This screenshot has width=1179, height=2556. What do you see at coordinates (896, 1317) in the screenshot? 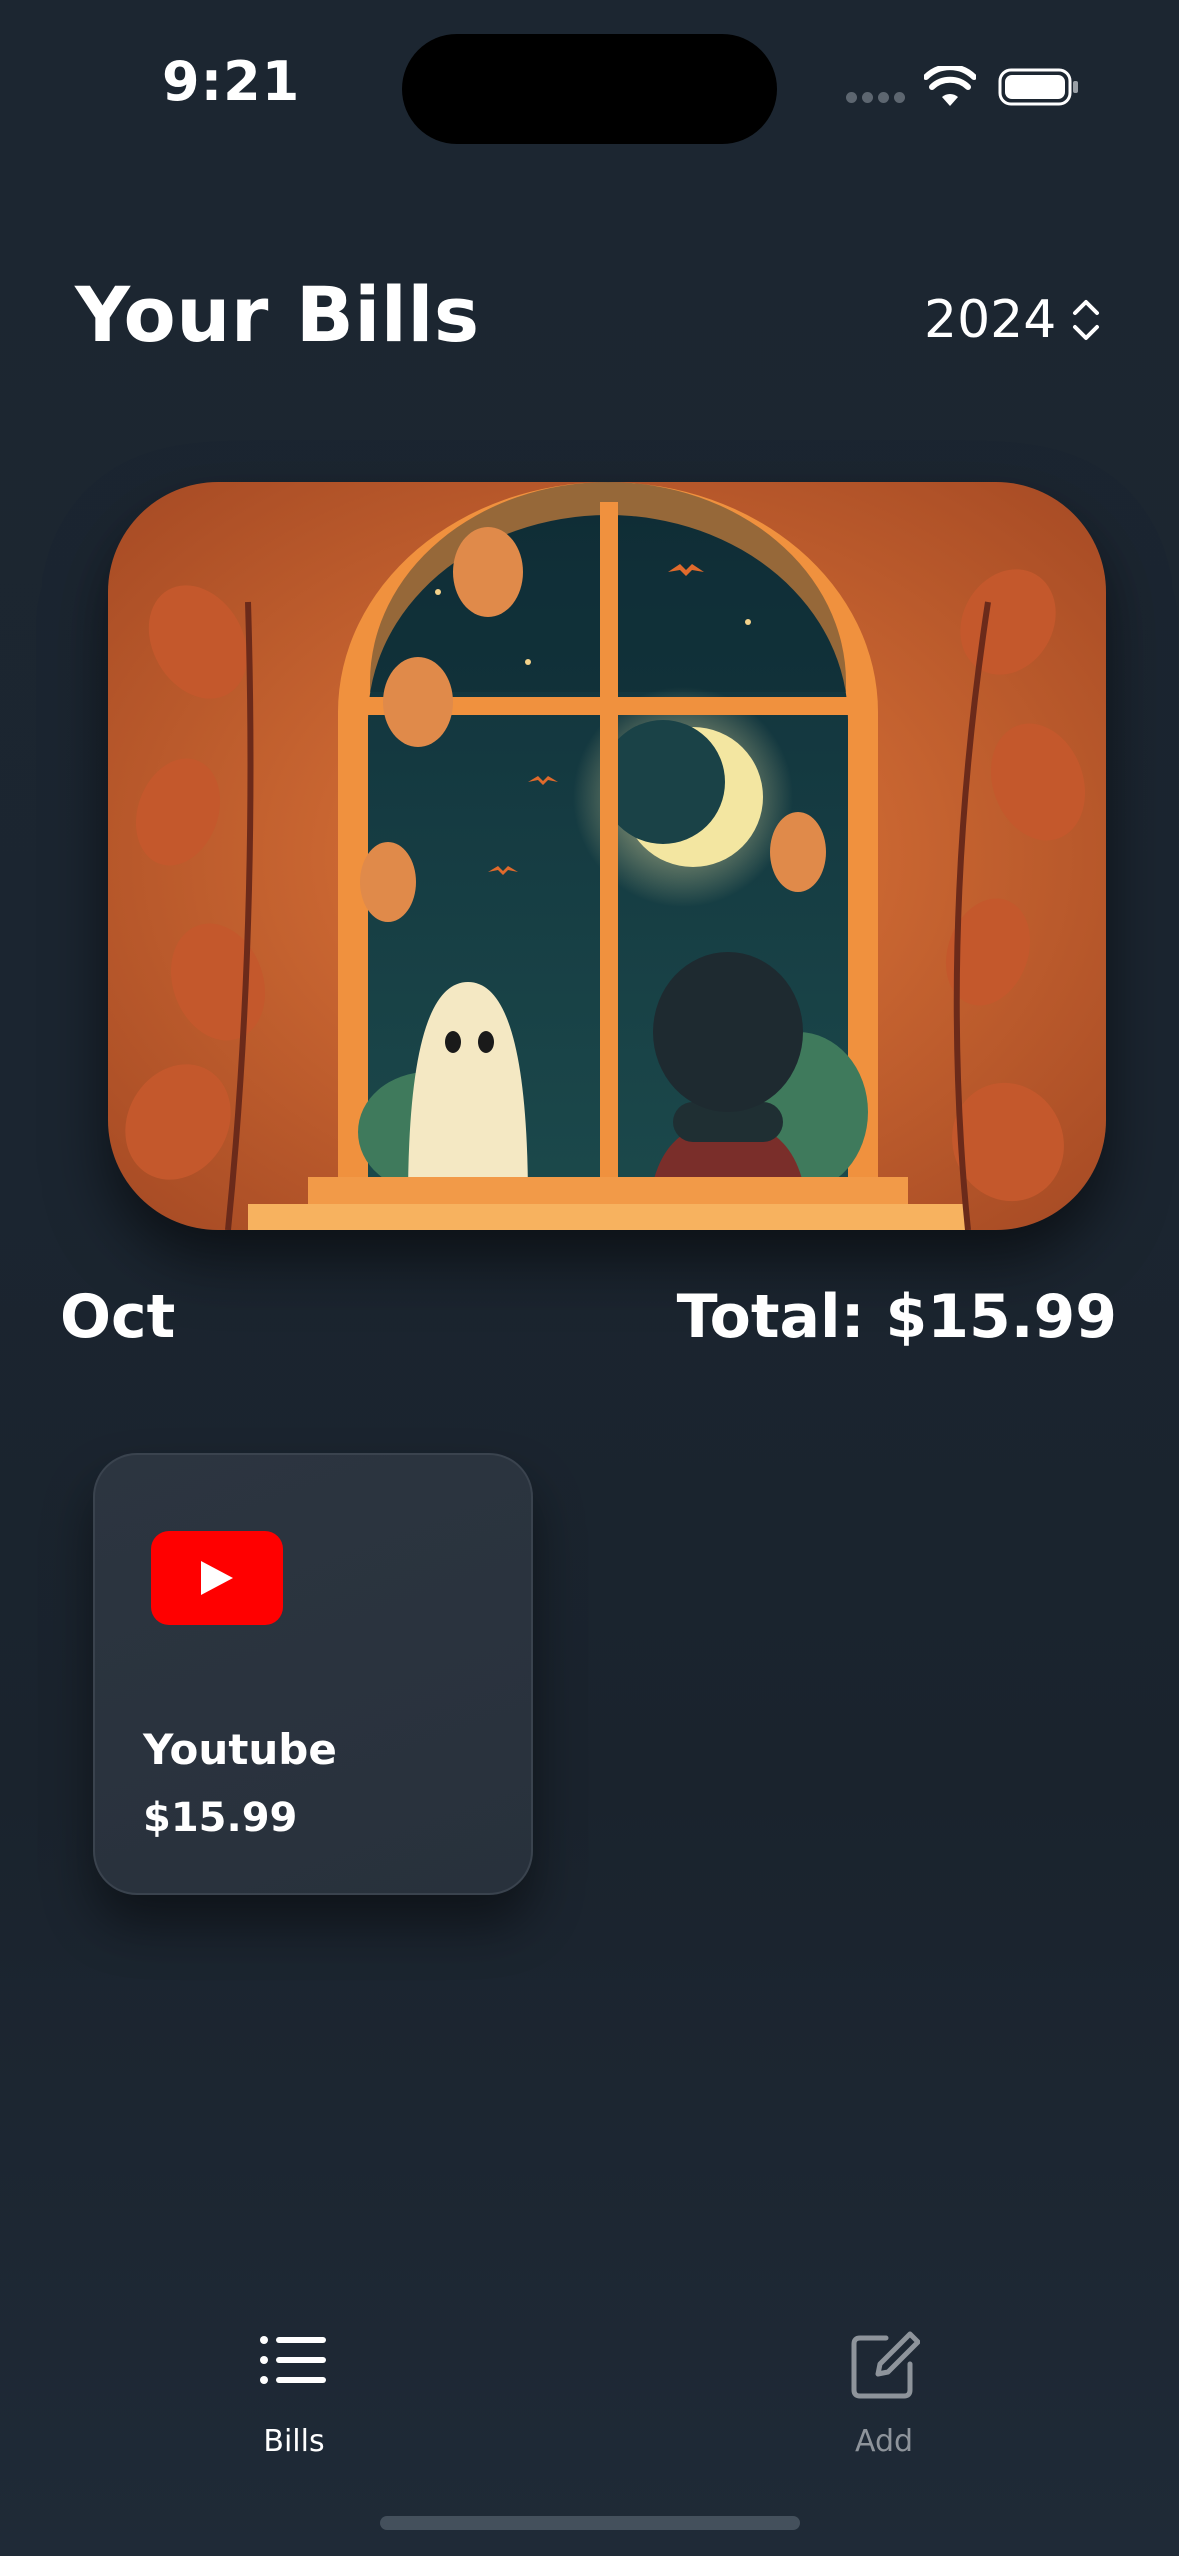
I see `total-label: Total: $15.99` at bounding box center [896, 1317].